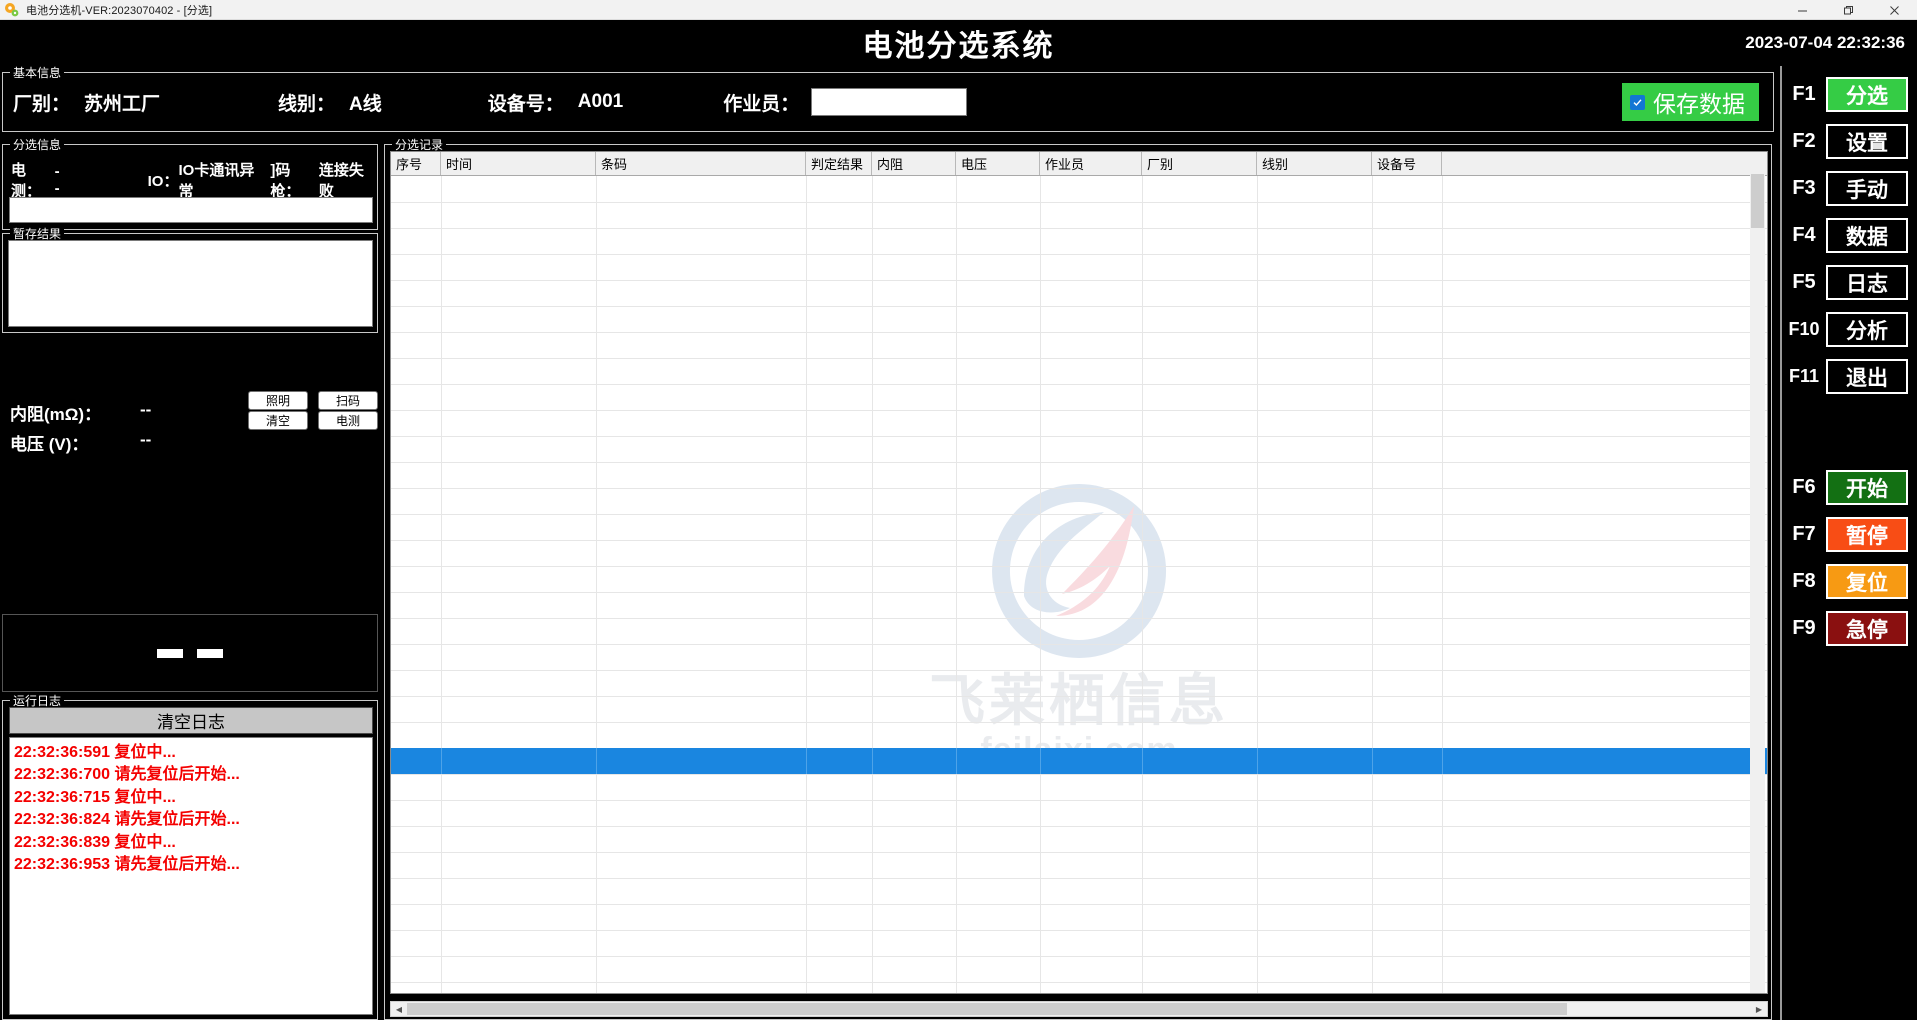  What do you see at coordinates (1867, 282) in the screenshot?
I see `function-key-f5-button: 日志` at bounding box center [1867, 282].